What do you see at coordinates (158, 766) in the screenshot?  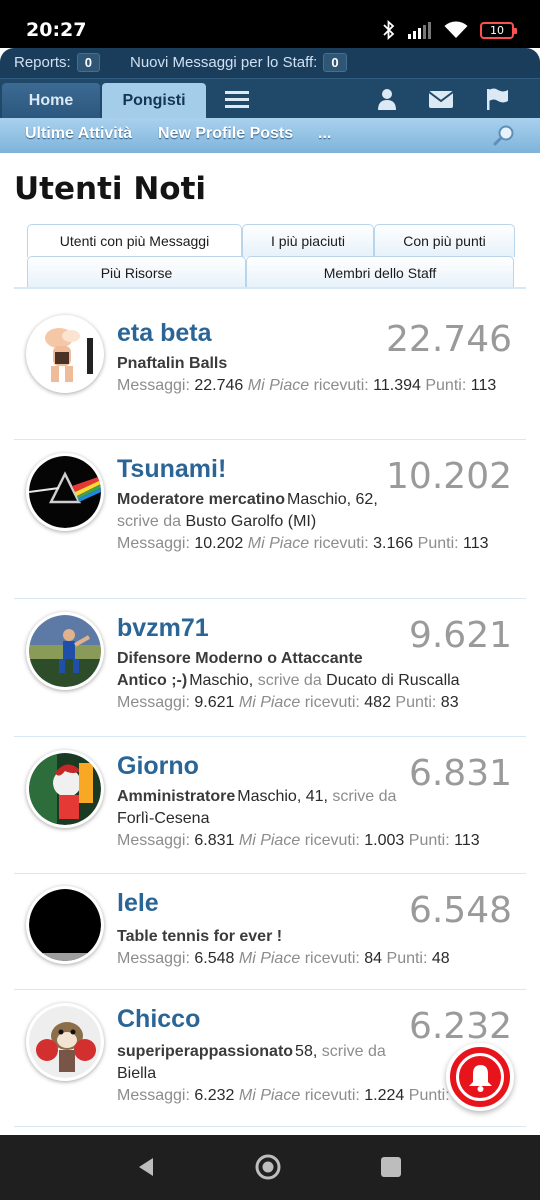 I see `username: Giorno` at bounding box center [158, 766].